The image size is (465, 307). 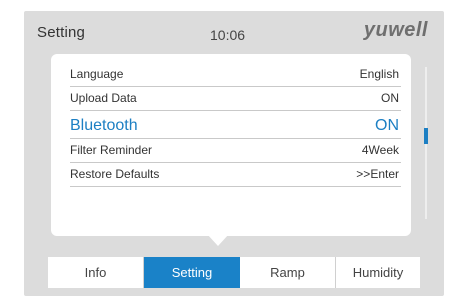 I want to click on clock: 10:06, so click(x=228, y=35).